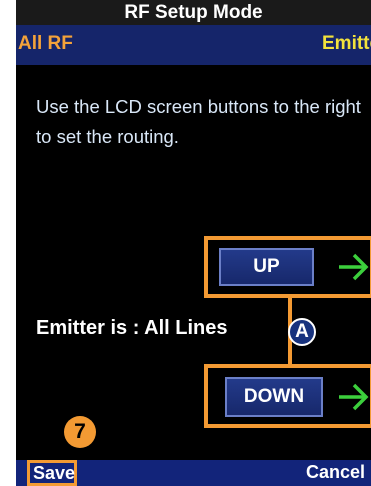 The image size is (371, 486). What do you see at coordinates (193, 12) in the screenshot?
I see `page-title: RF Setup Mode` at bounding box center [193, 12].